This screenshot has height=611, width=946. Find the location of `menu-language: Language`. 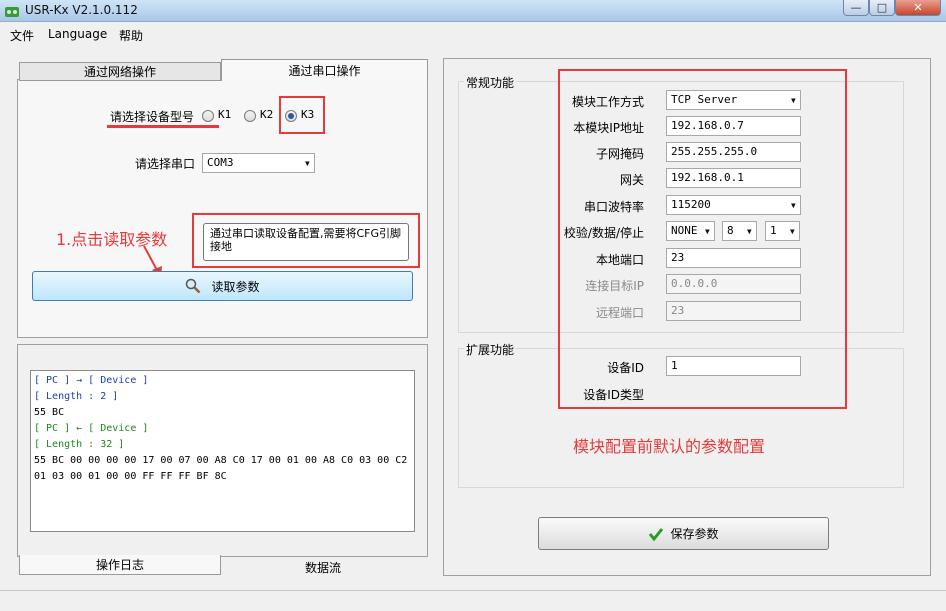

menu-language: Language is located at coordinates (77, 34).